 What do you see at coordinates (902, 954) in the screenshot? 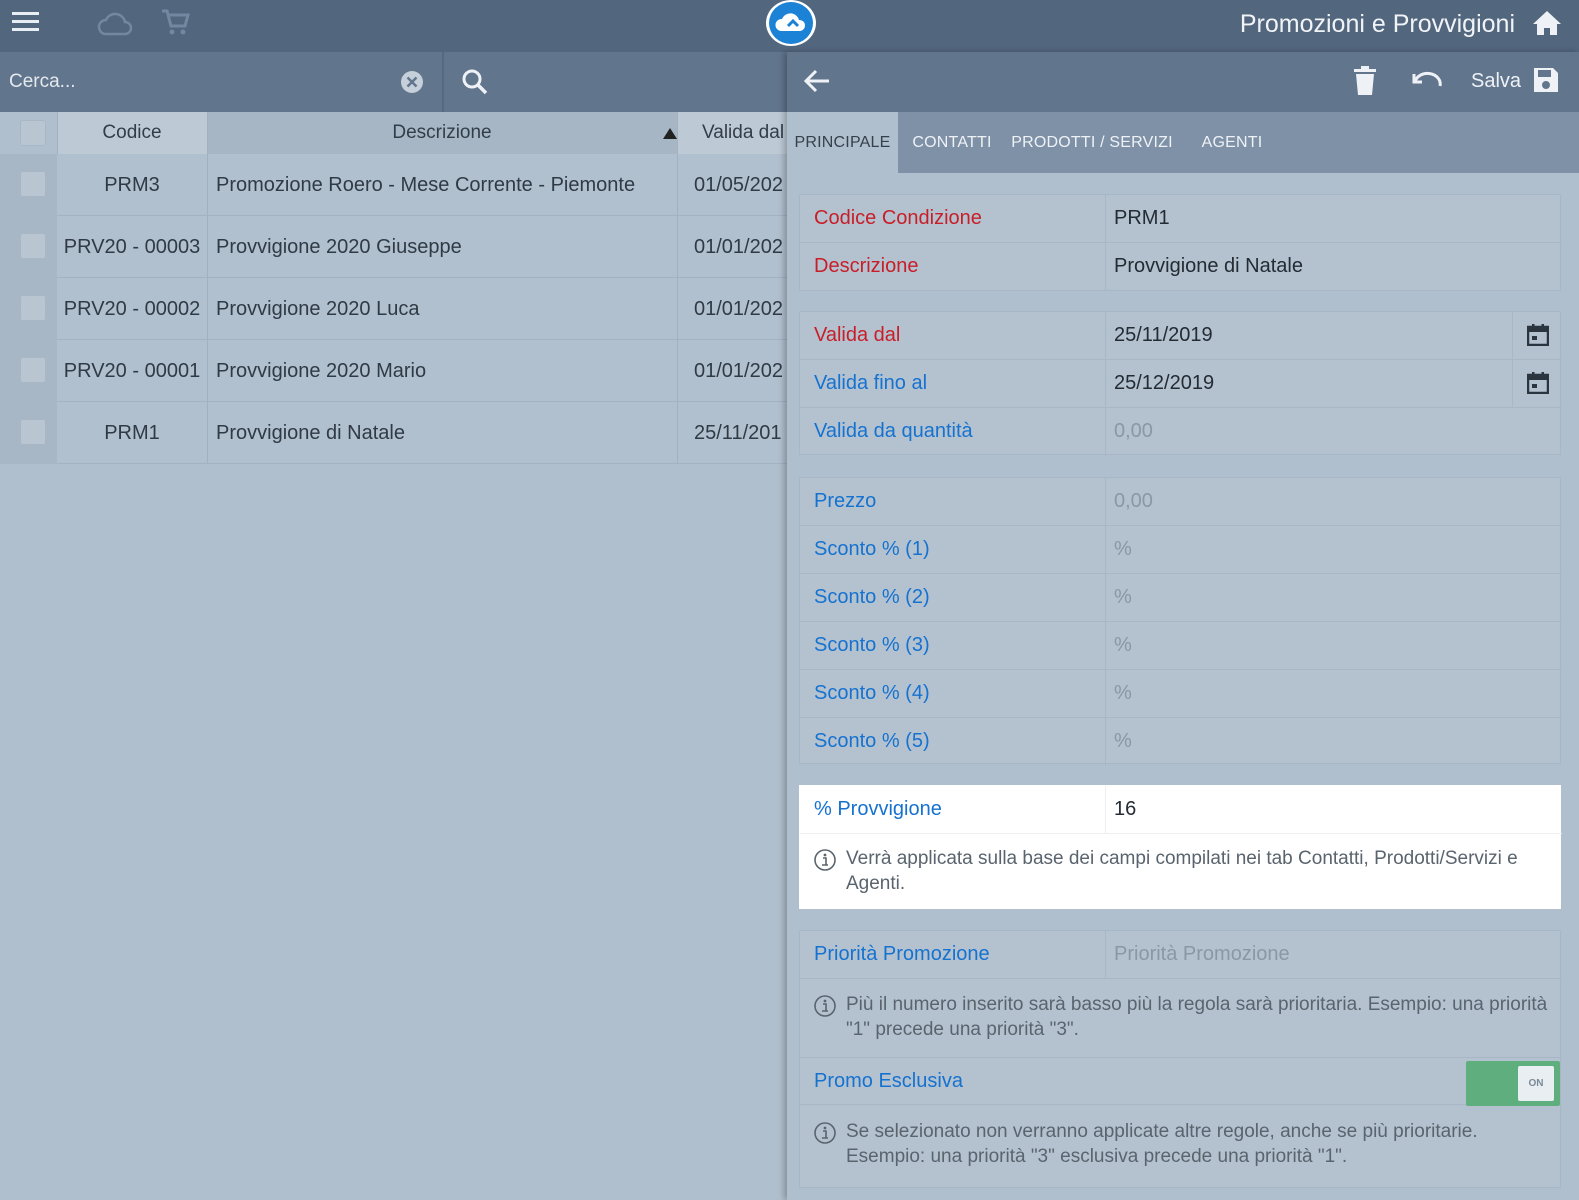
I see `field-label: Priorità Promozione` at bounding box center [902, 954].